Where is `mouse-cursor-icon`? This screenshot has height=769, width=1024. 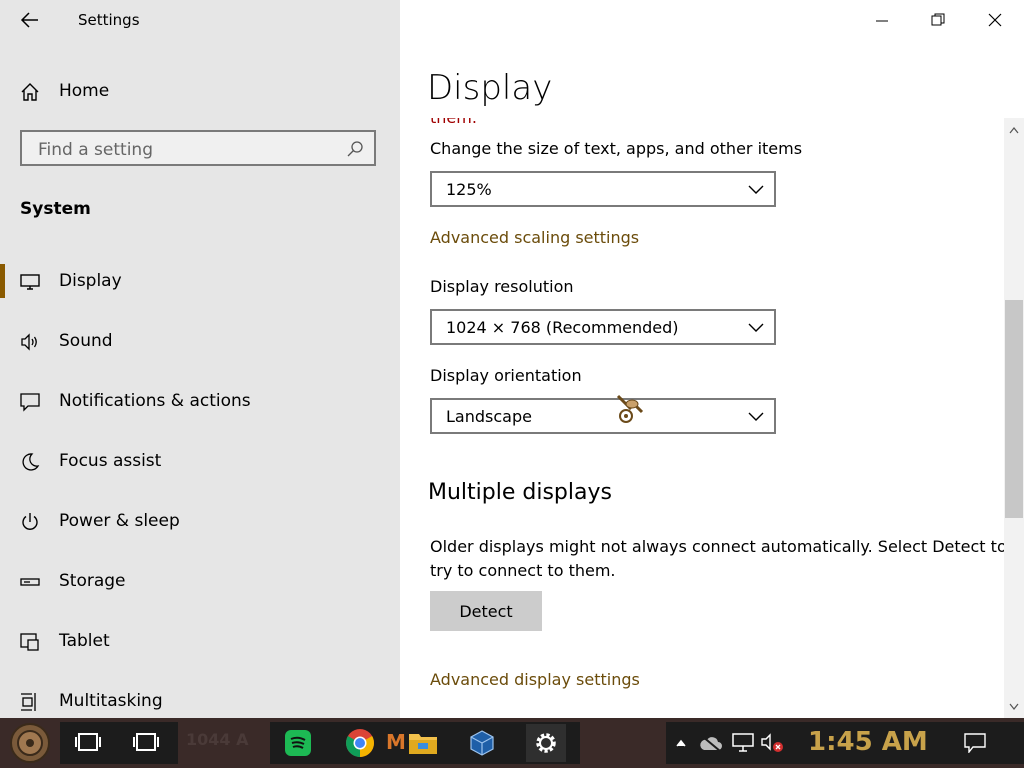 mouse-cursor-icon is located at coordinates (630, 408).